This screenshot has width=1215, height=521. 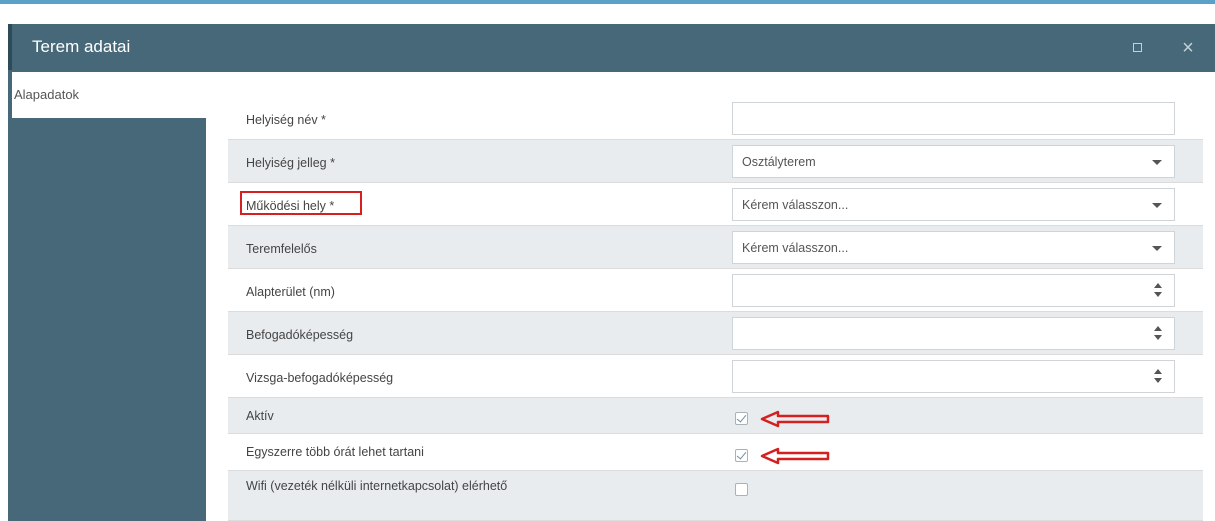 What do you see at coordinates (320, 378) in the screenshot?
I see `exam-capacity-label: Vizsga-befogadóképesség` at bounding box center [320, 378].